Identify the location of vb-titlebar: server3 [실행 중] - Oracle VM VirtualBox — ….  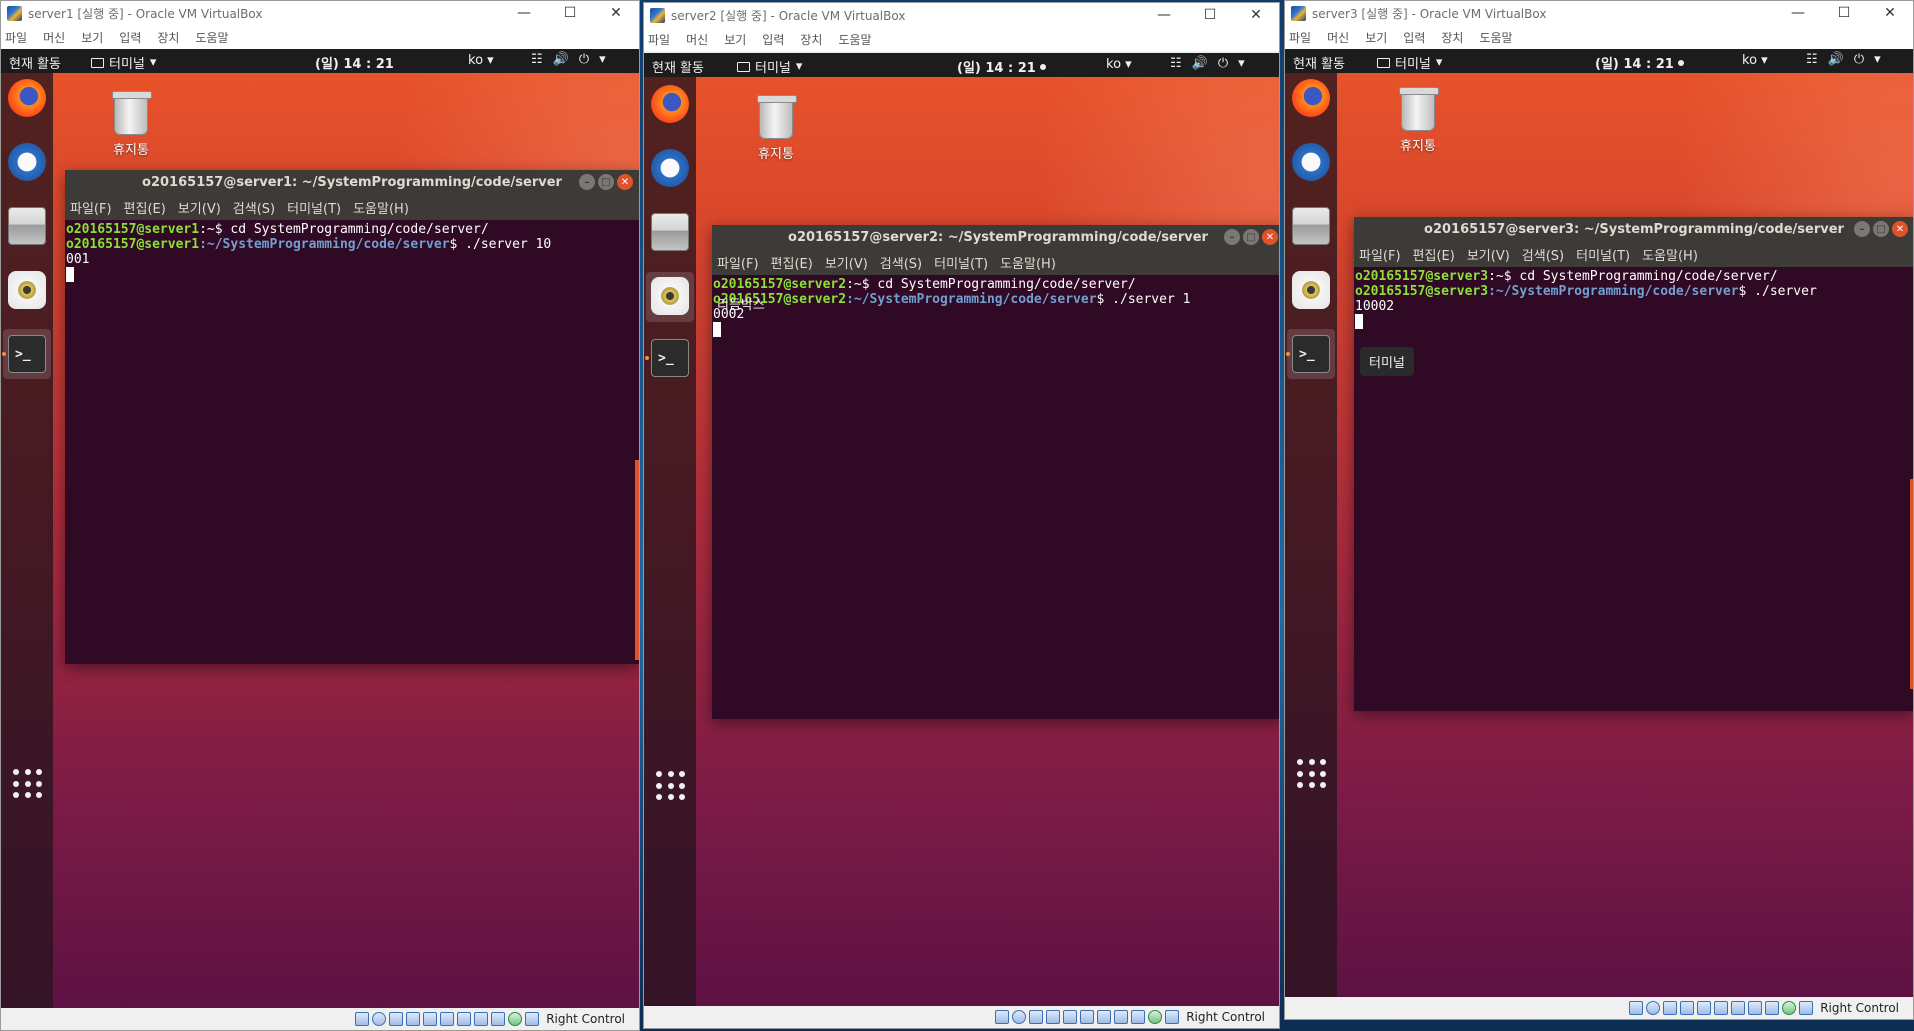
(1599, 13).